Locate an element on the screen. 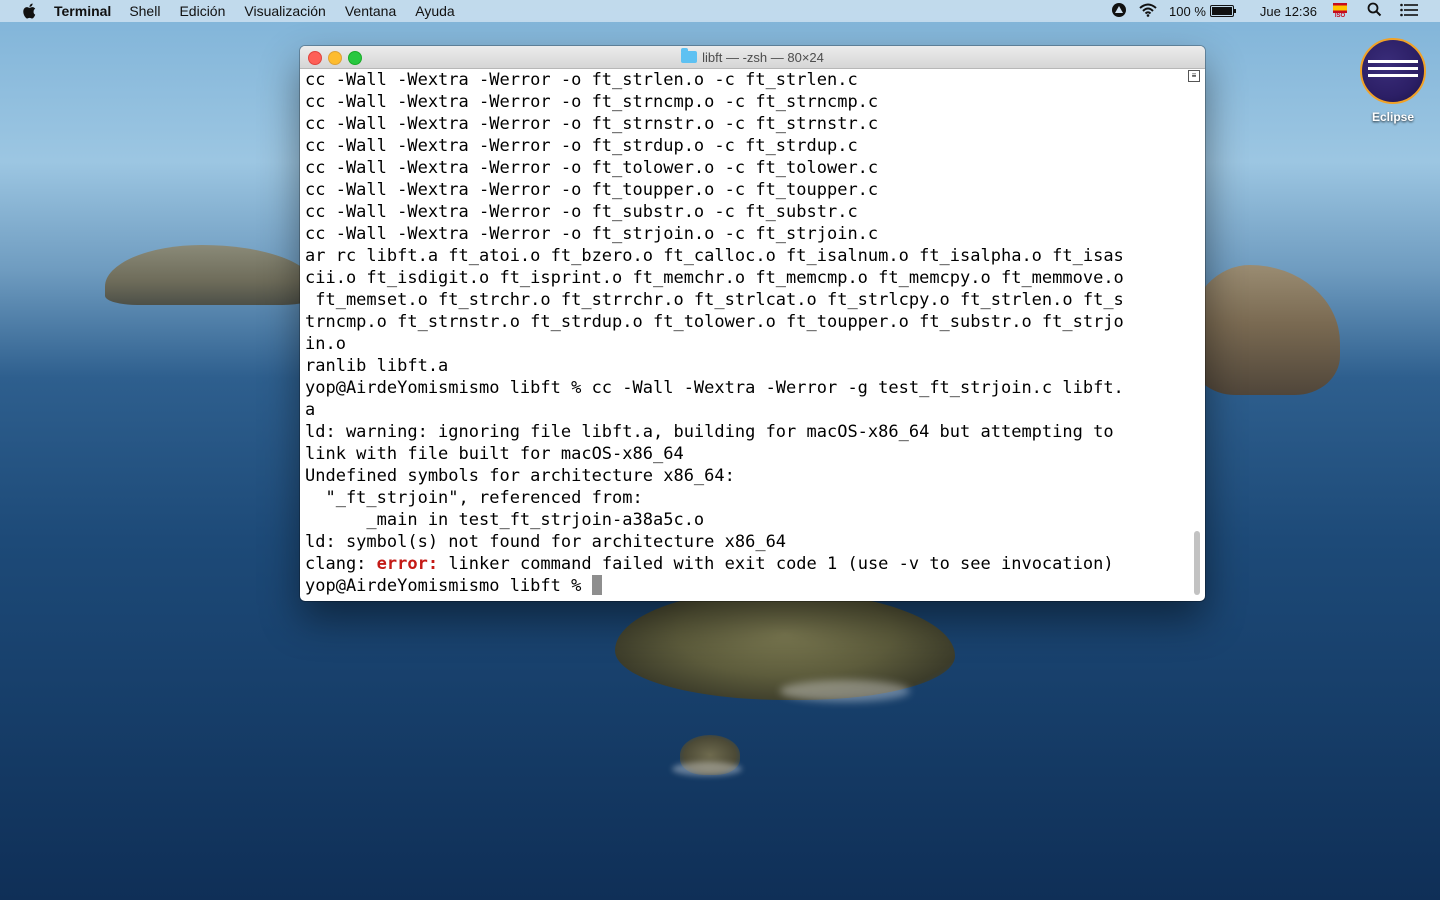 The width and height of the screenshot is (1440, 900). vpn-status-icon is located at coordinates (1119, 11).